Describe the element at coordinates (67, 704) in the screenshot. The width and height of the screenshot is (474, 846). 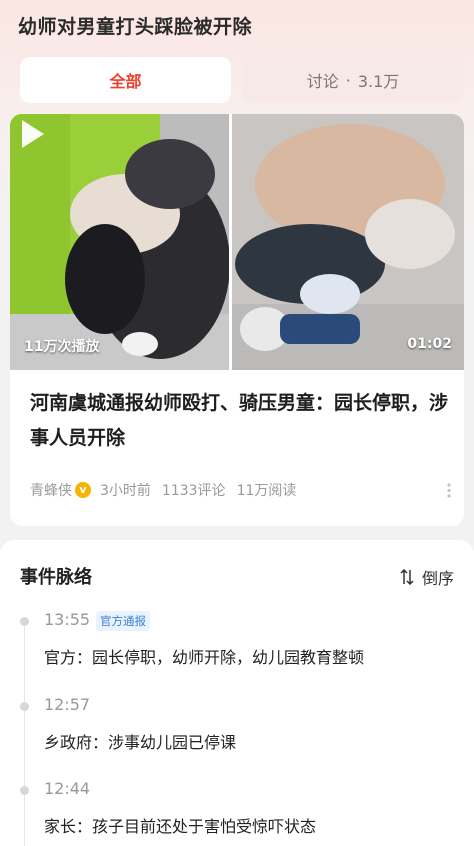
I see `event-time: 12:57` at that location.